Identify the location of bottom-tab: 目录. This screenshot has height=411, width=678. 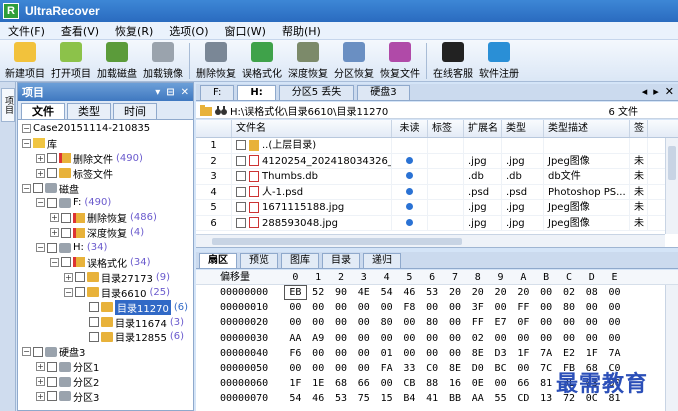
(341, 260).